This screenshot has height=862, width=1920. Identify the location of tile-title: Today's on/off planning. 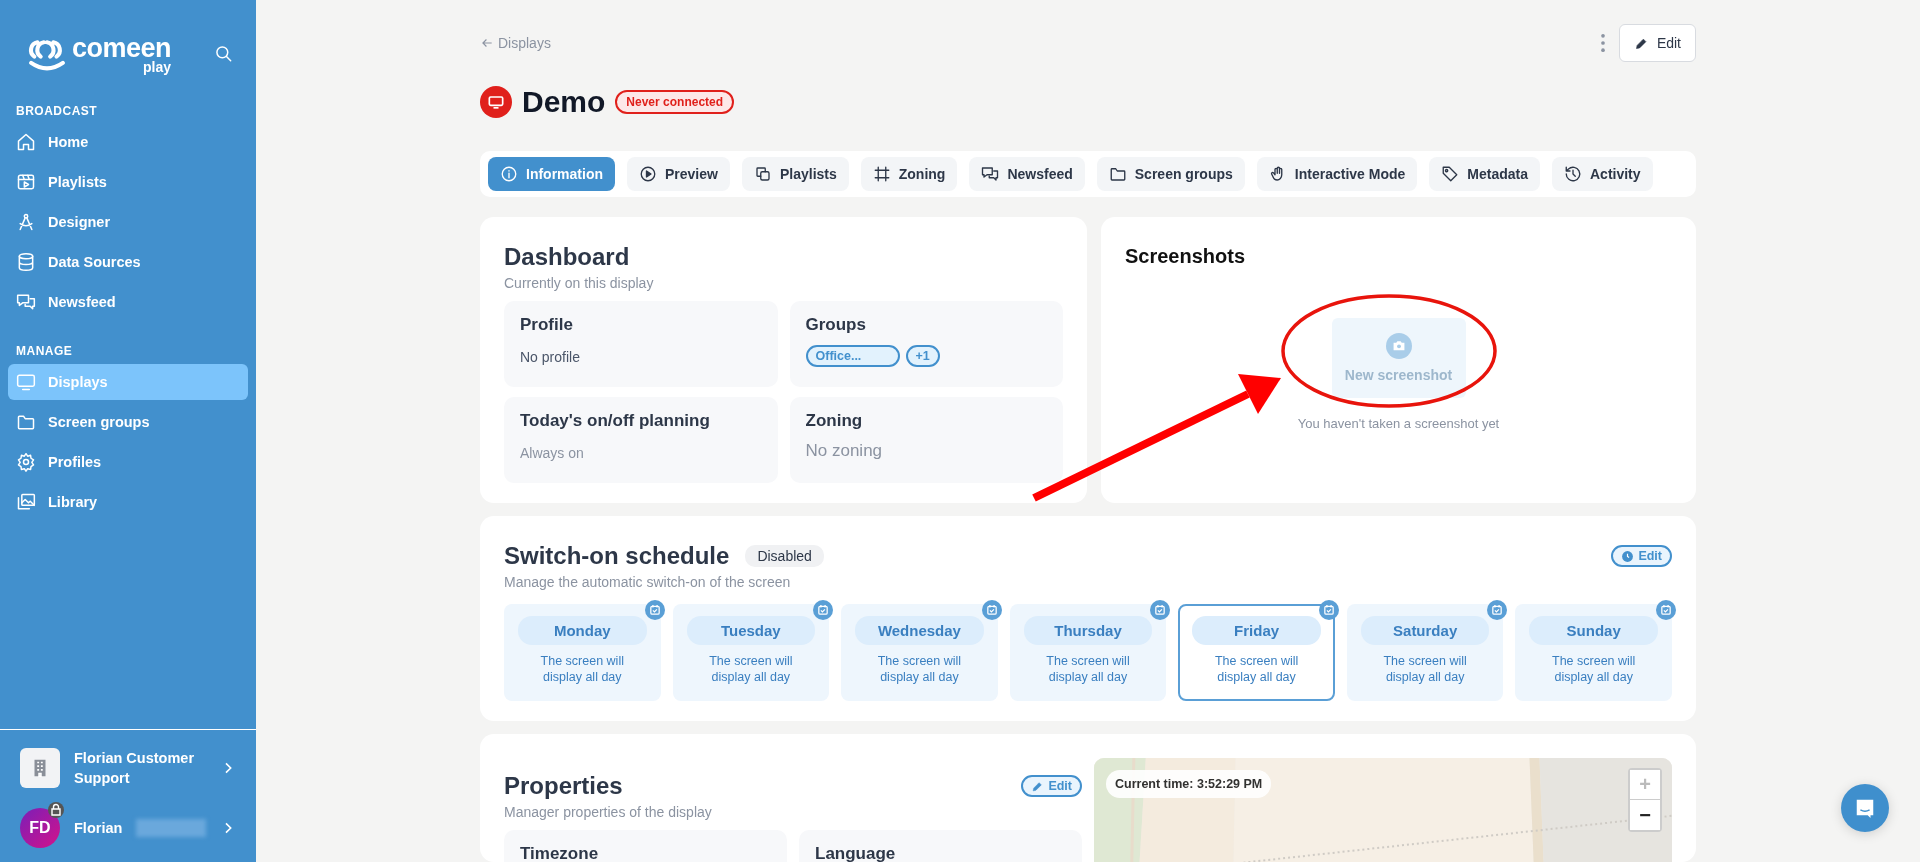
(615, 421).